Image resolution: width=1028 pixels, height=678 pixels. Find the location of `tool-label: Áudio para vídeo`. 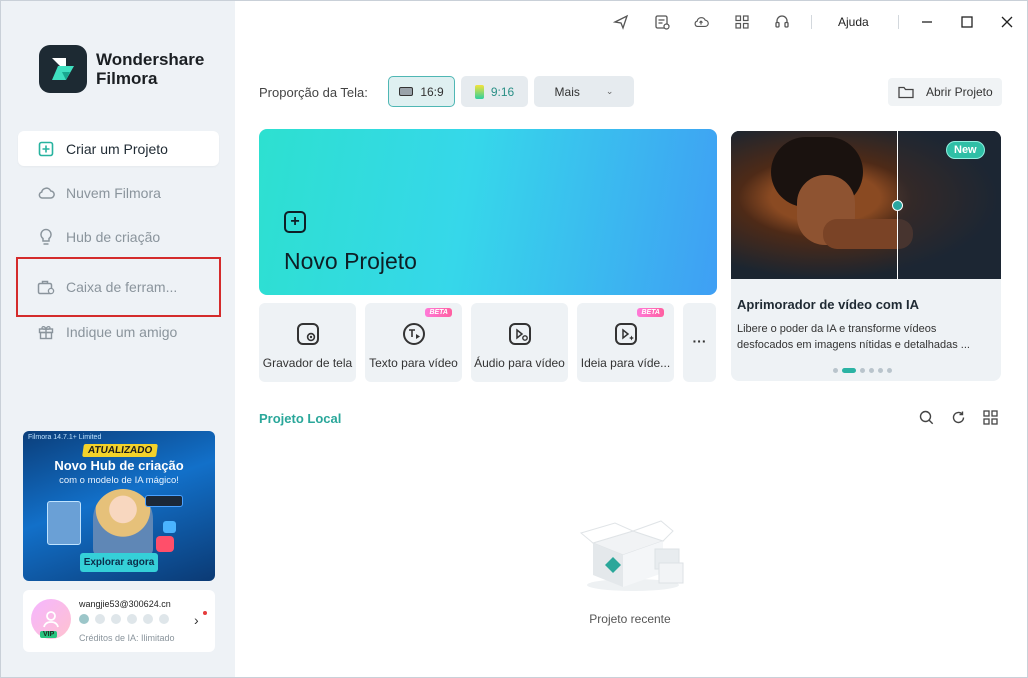

tool-label: Áudio para vídeo is located at coordinates (519, 363).